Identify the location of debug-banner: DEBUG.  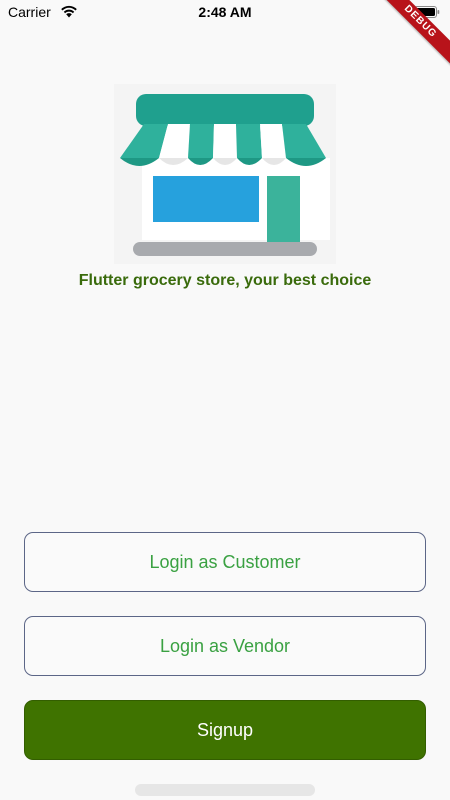
(410, 40).